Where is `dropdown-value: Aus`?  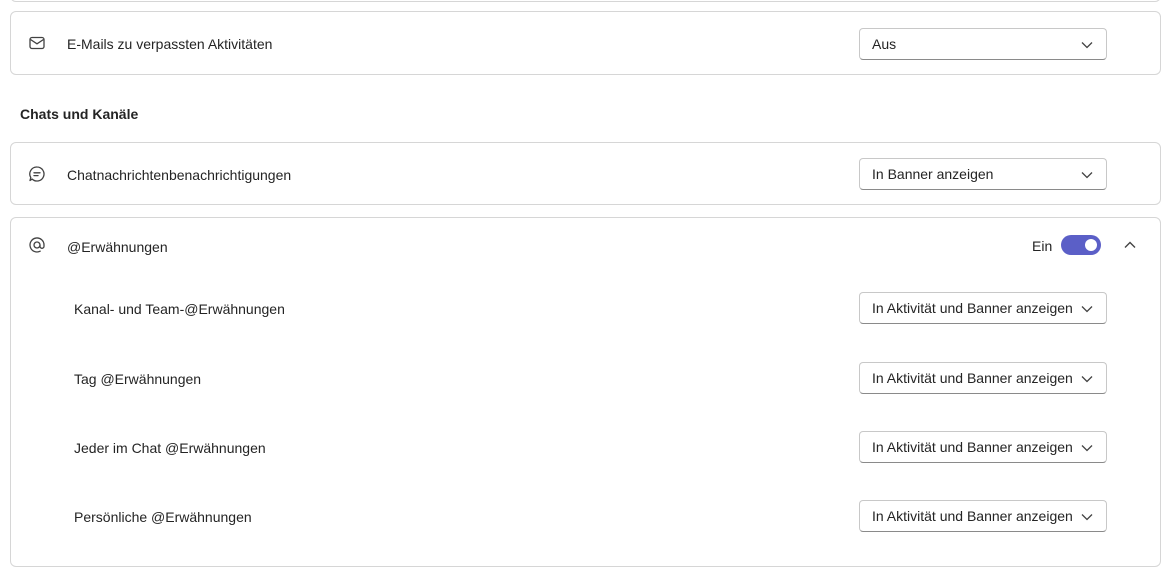
dropdown-value: Aus is located at coordinates (884, 44).